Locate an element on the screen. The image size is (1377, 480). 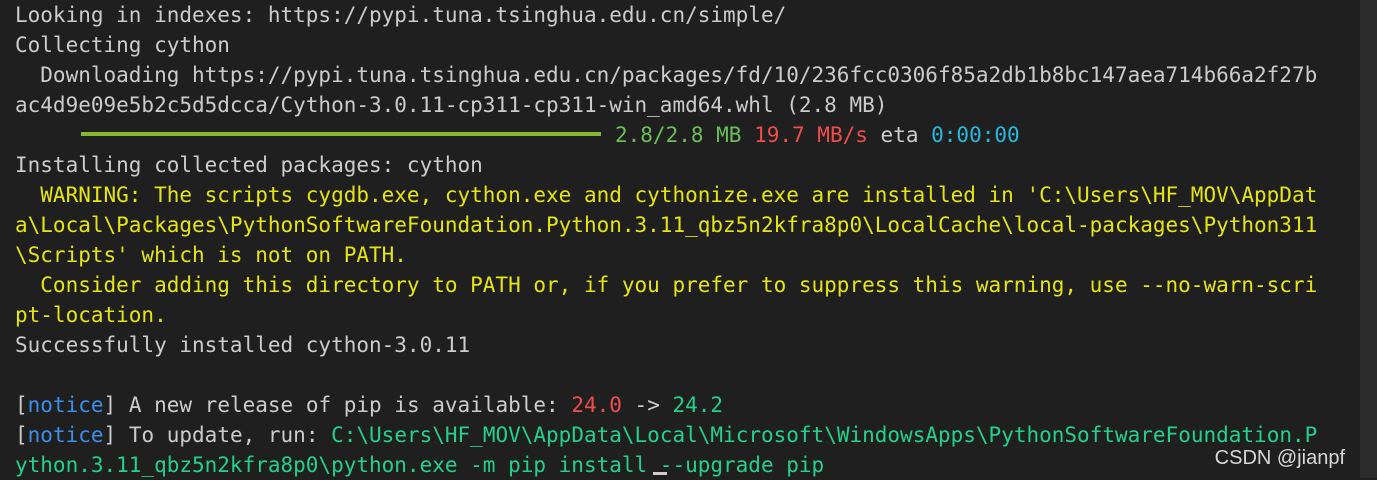
progress-eta-label: eta is located at coordinates (899, 135).